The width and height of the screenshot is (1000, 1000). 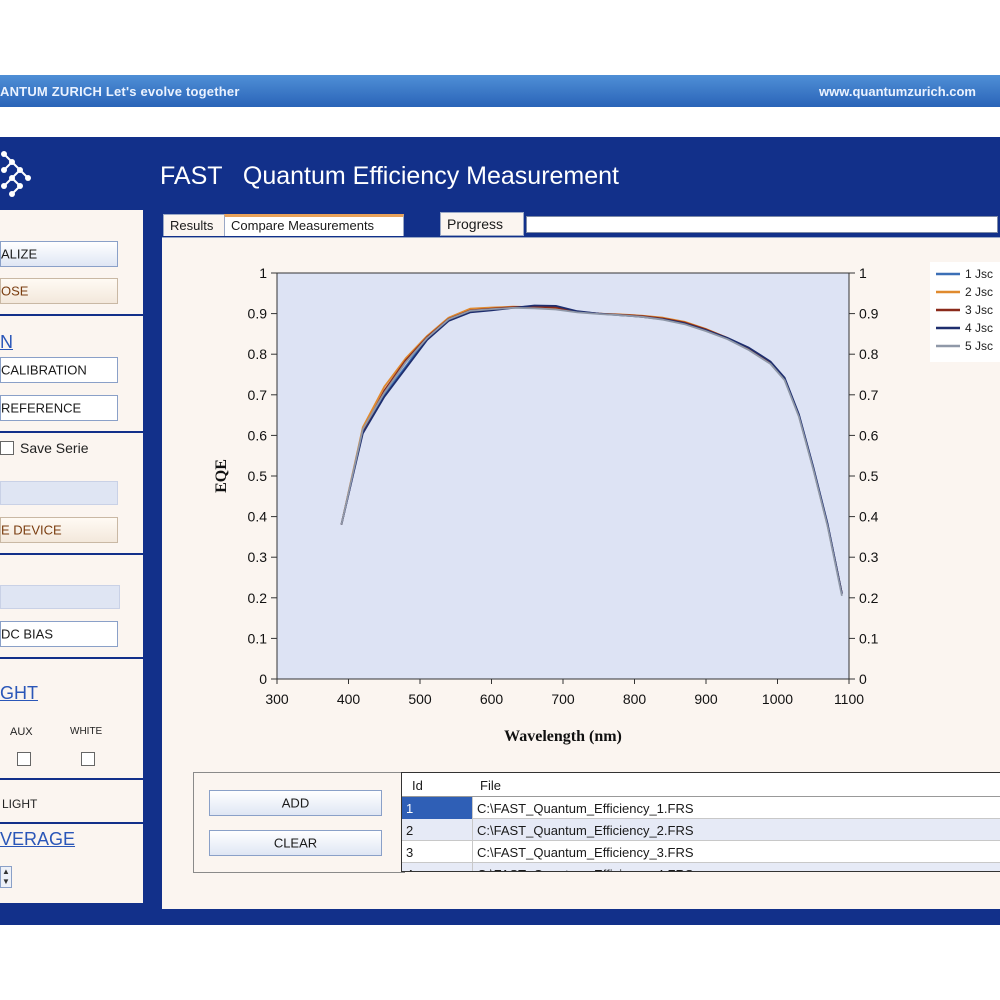 I want to click on clear-label: CLEAR, so click(x=295, y=843).